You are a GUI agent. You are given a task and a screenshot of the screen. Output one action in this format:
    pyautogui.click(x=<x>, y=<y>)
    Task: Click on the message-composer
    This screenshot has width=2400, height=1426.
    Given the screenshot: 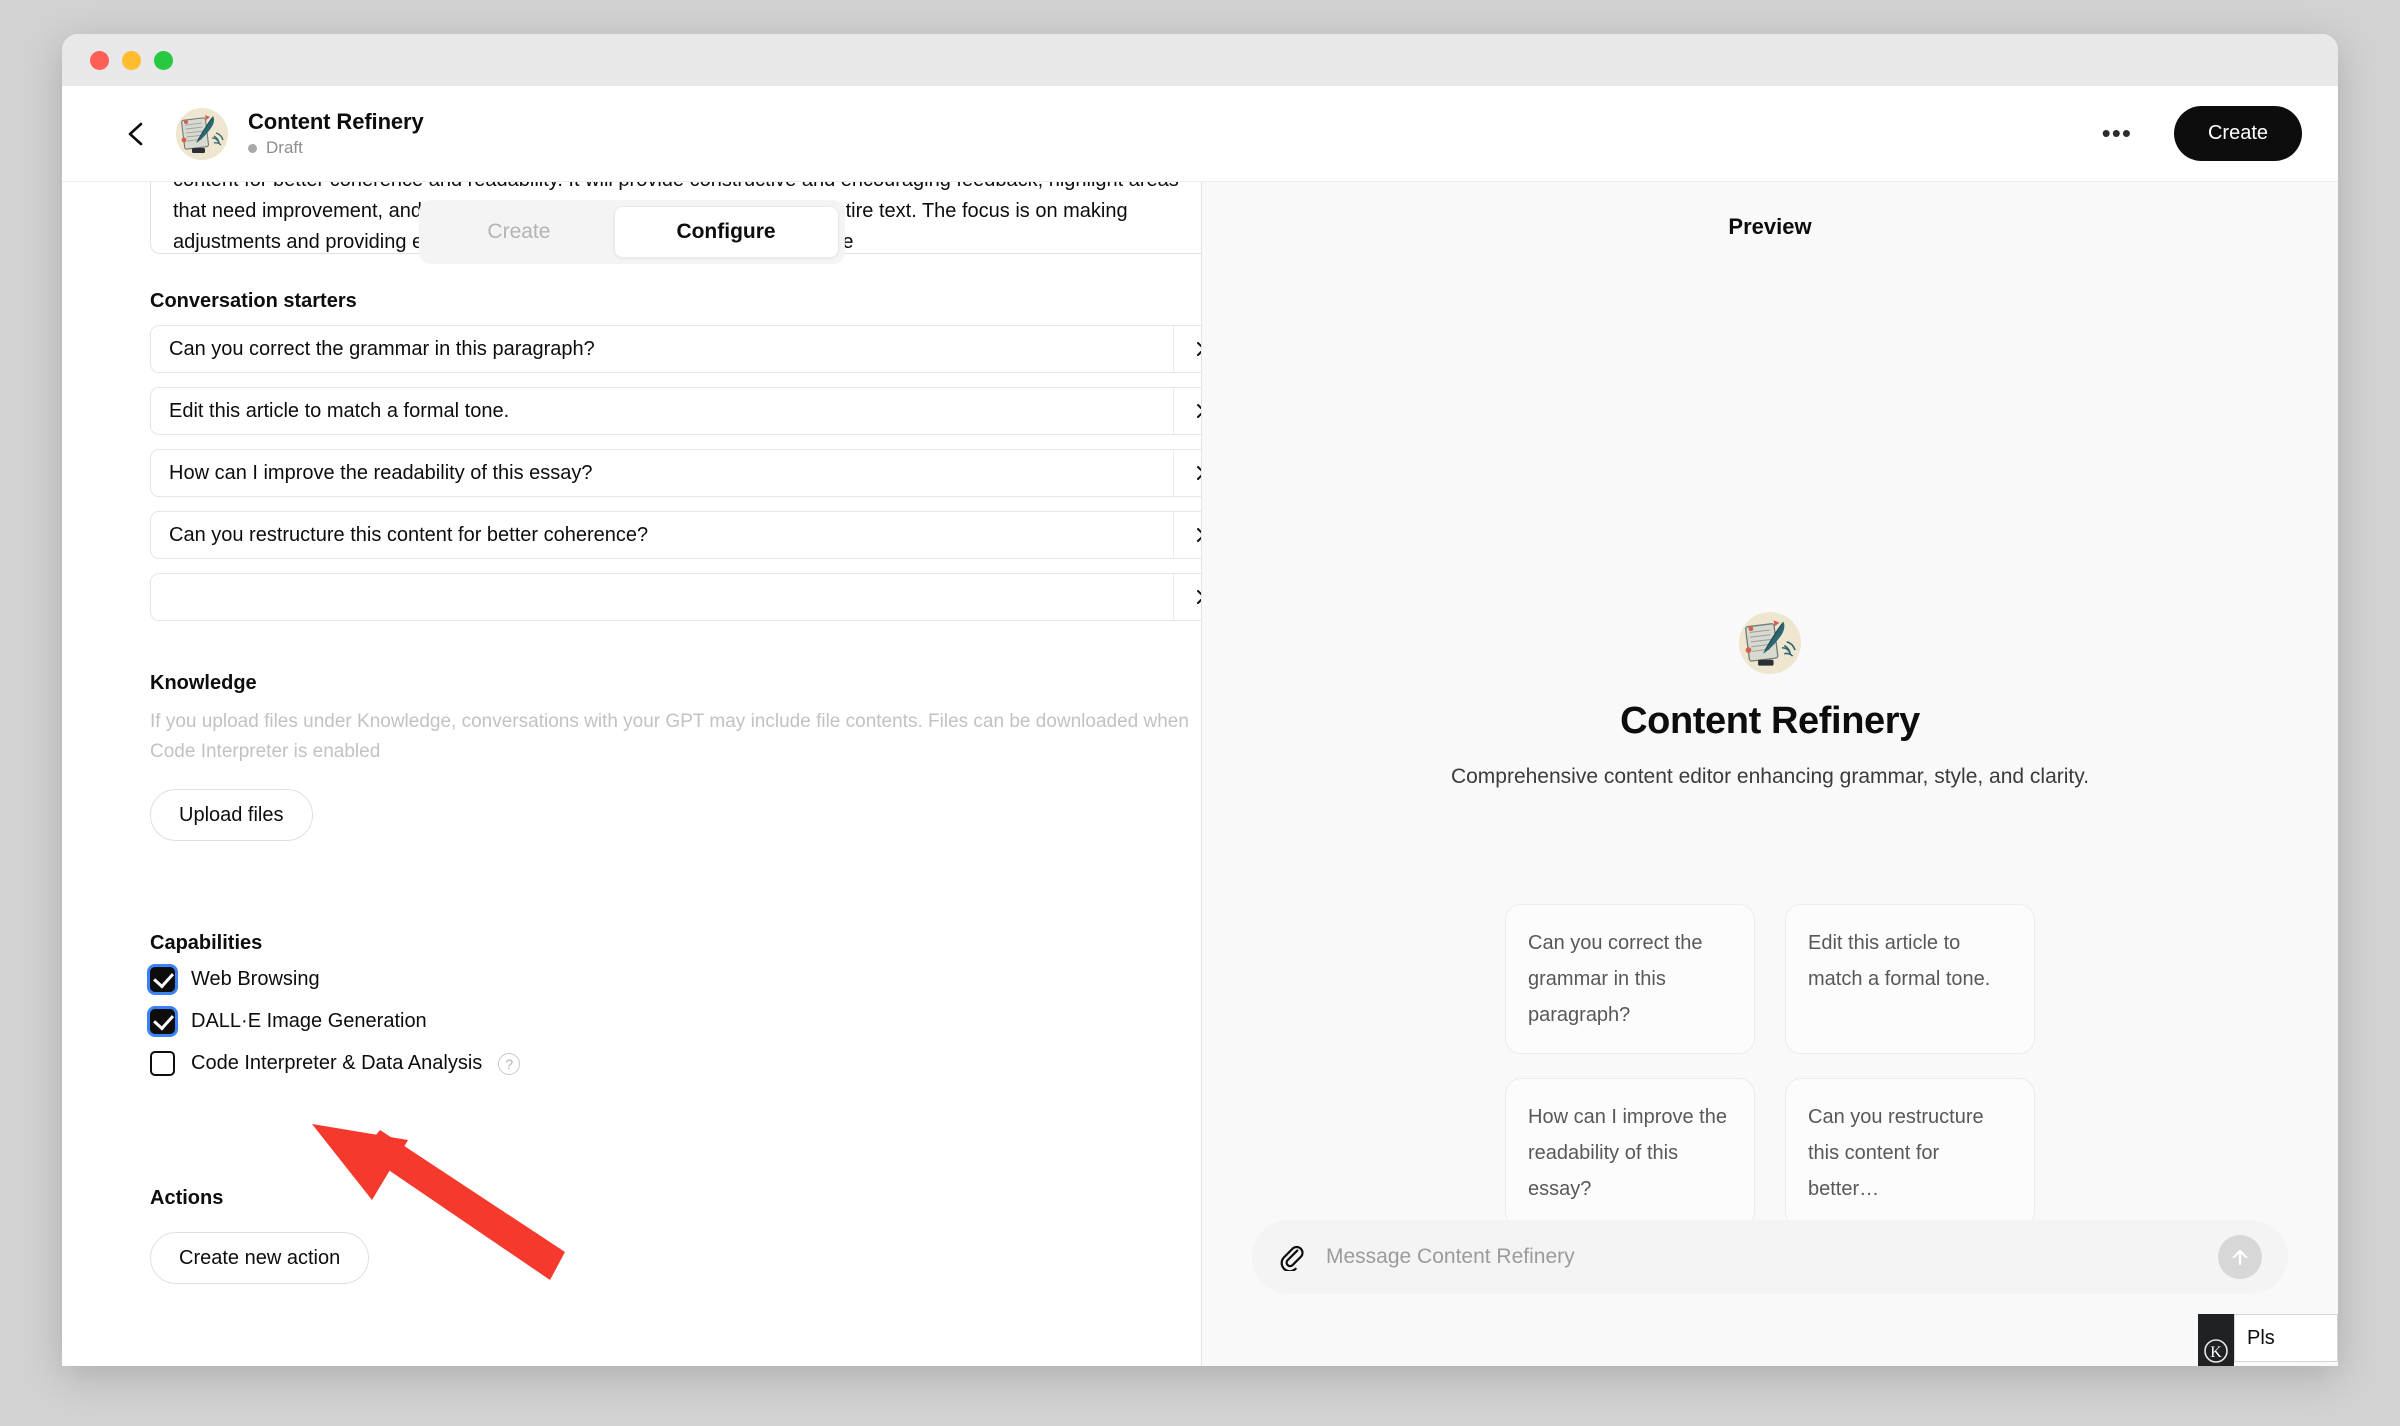 What is the action you would take?
    pyautogui.click(x=1770, y=1257)
    